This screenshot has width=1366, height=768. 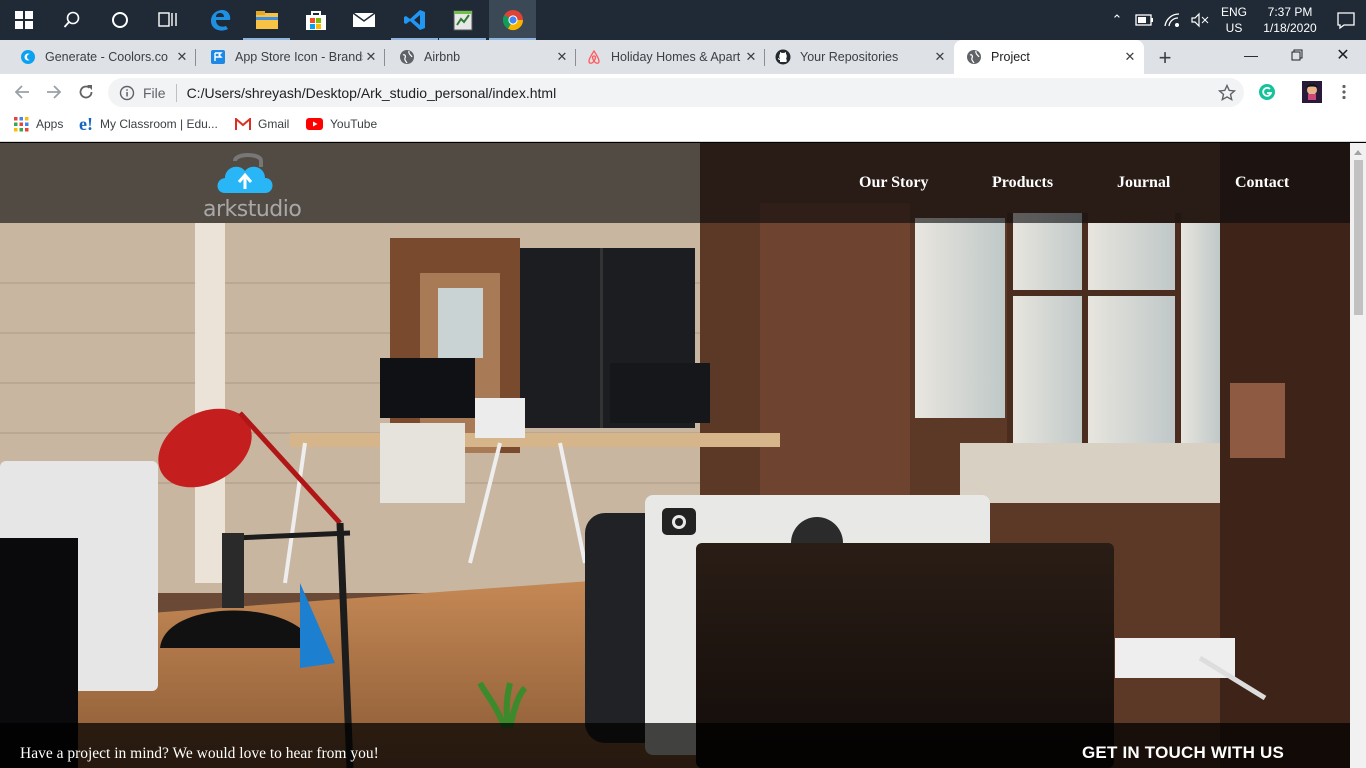 I want to click on region-code: US, so click(x=1234, y=28).